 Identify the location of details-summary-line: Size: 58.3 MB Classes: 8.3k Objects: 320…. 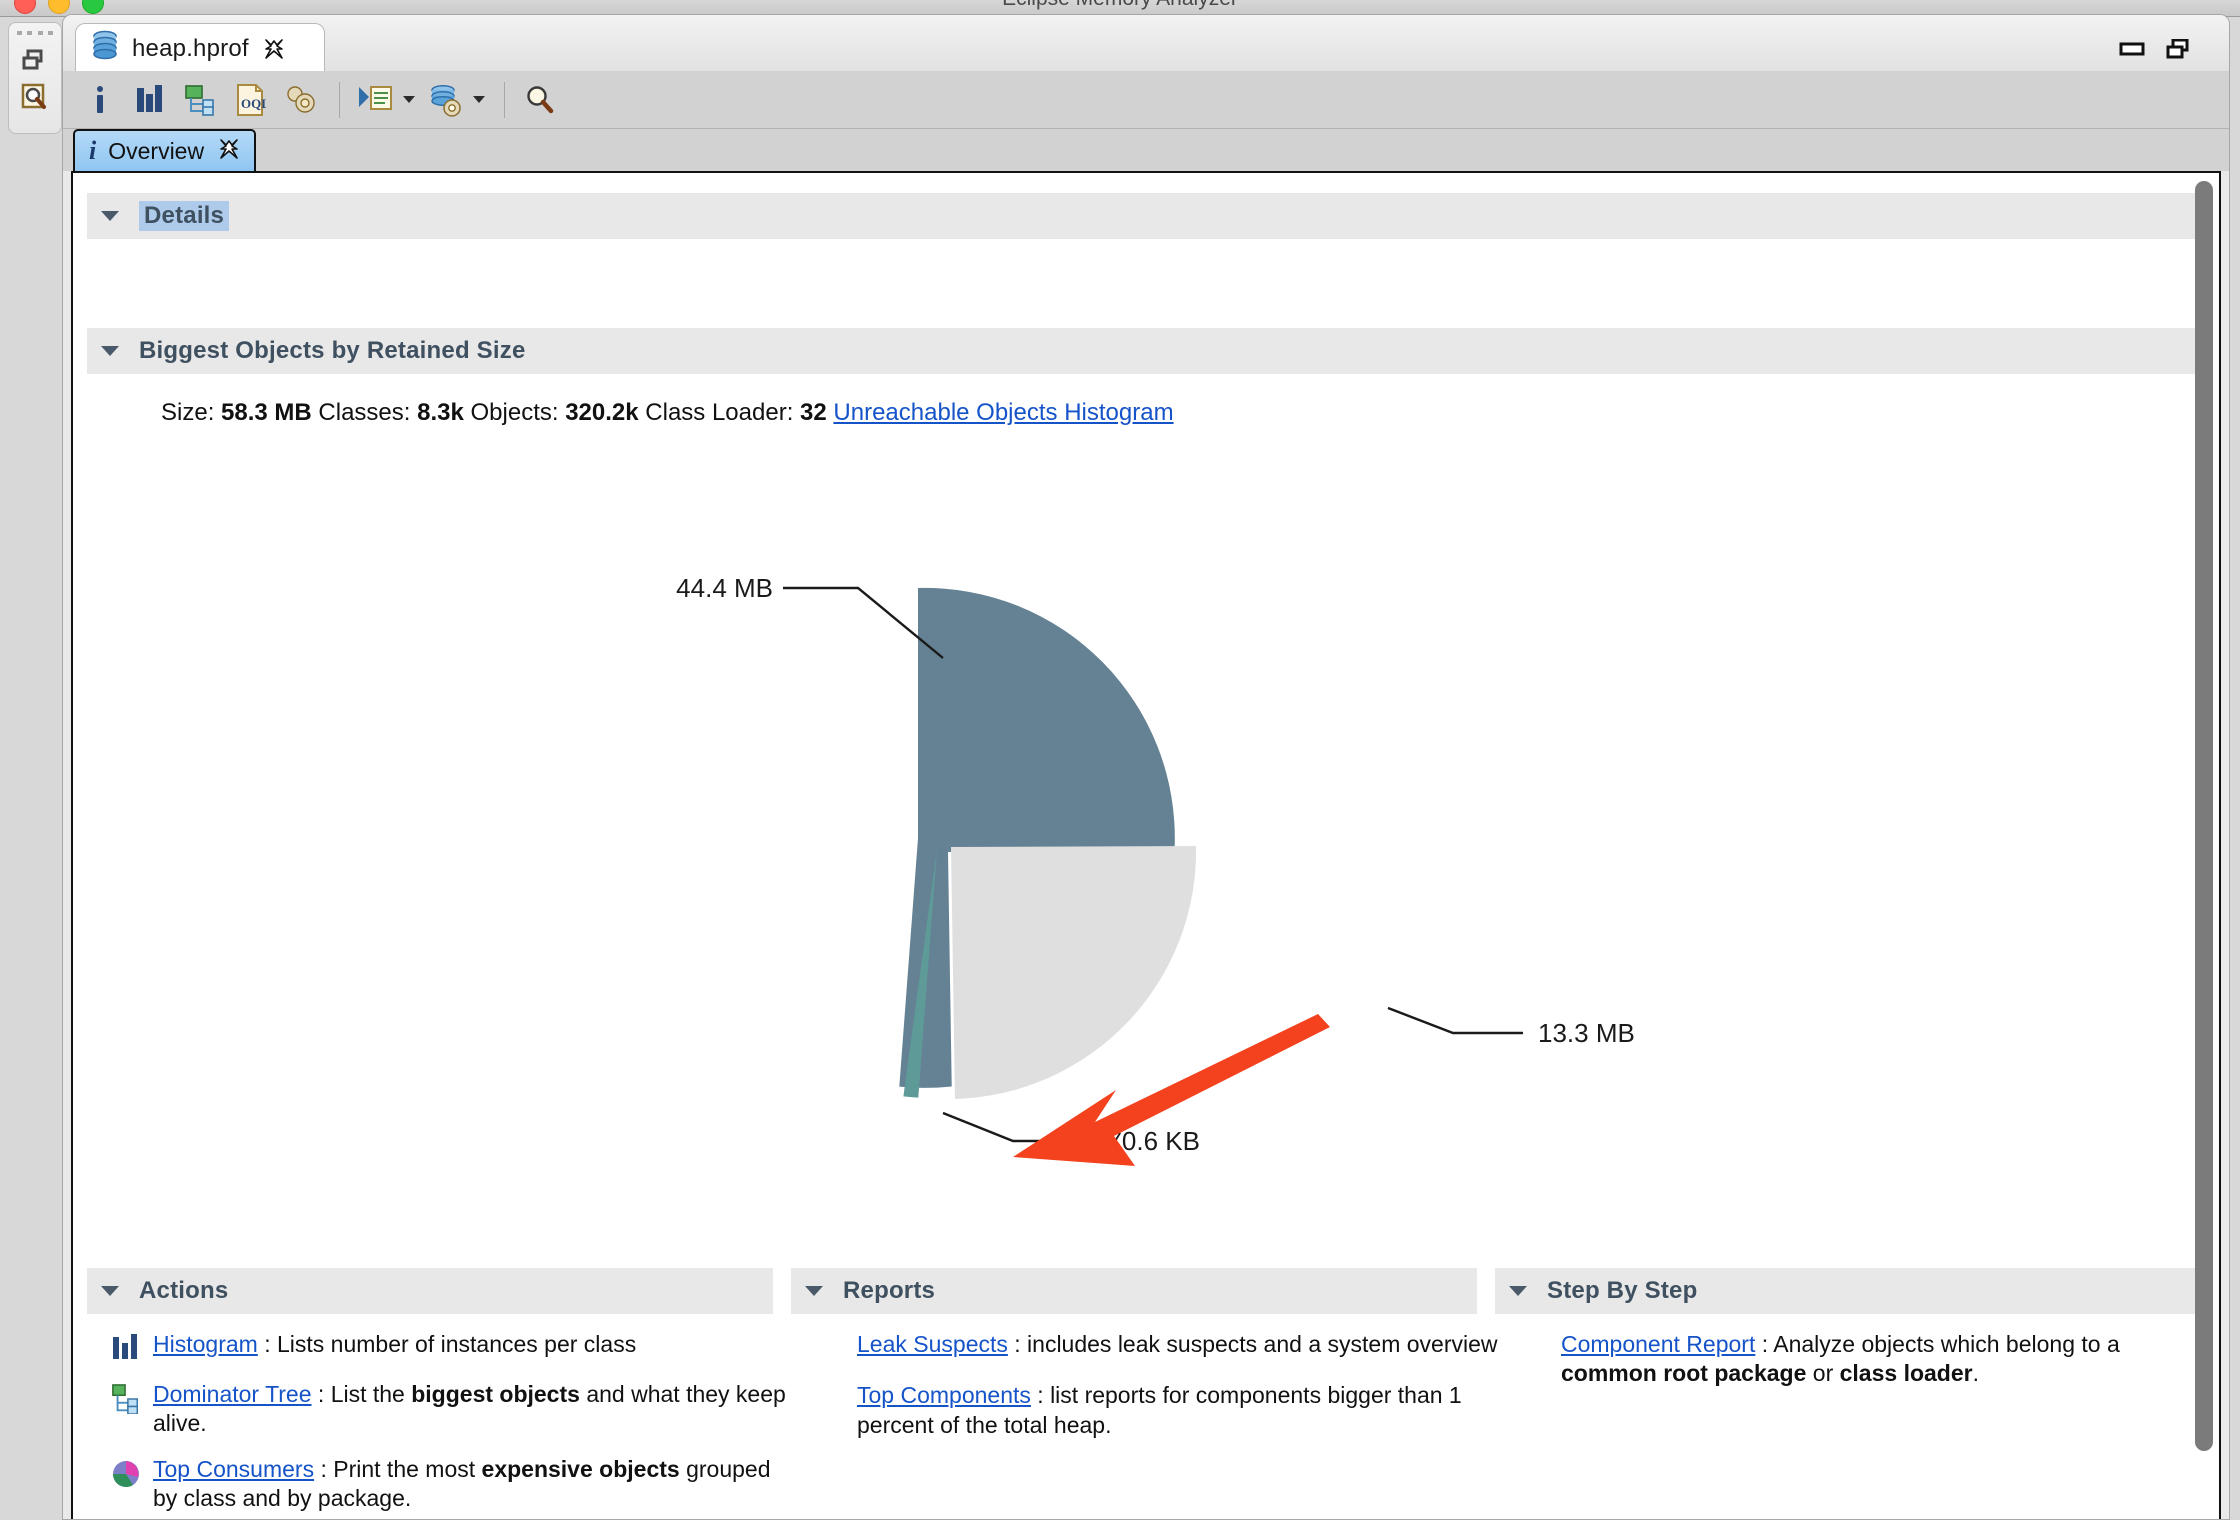
(667, 413).